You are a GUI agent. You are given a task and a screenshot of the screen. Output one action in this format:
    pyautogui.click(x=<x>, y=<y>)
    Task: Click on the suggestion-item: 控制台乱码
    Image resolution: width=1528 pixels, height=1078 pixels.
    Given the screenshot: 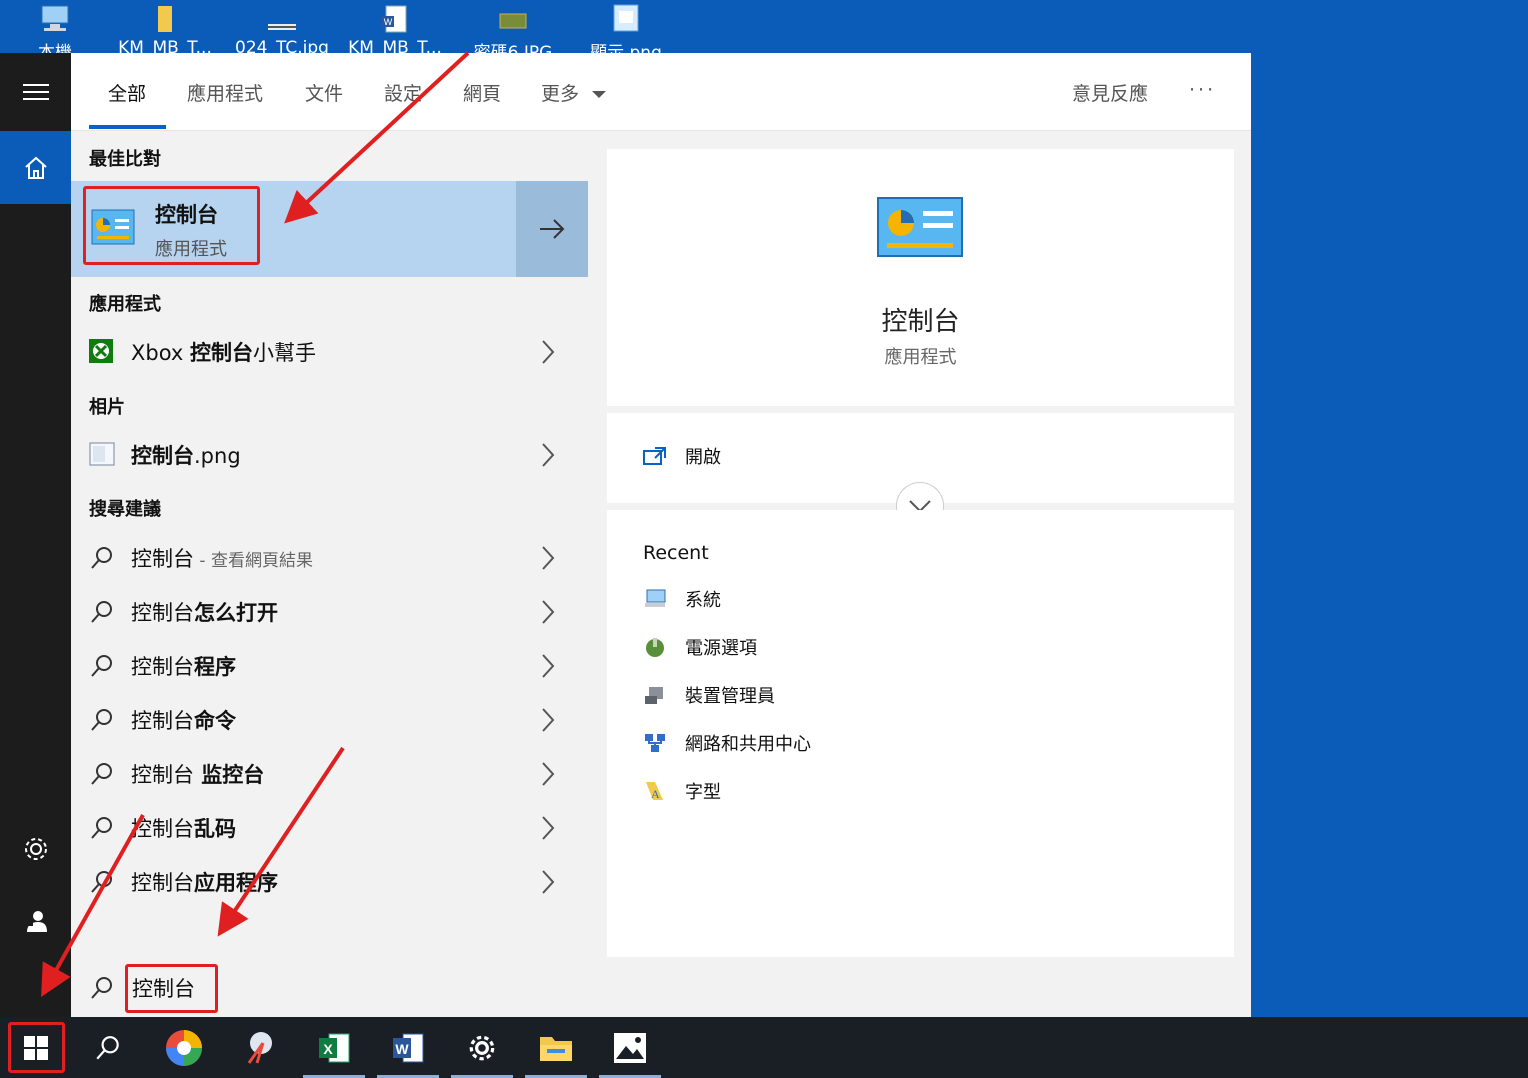 What is the action you would take?
    pyautogui.click(x=329, y=828)
    